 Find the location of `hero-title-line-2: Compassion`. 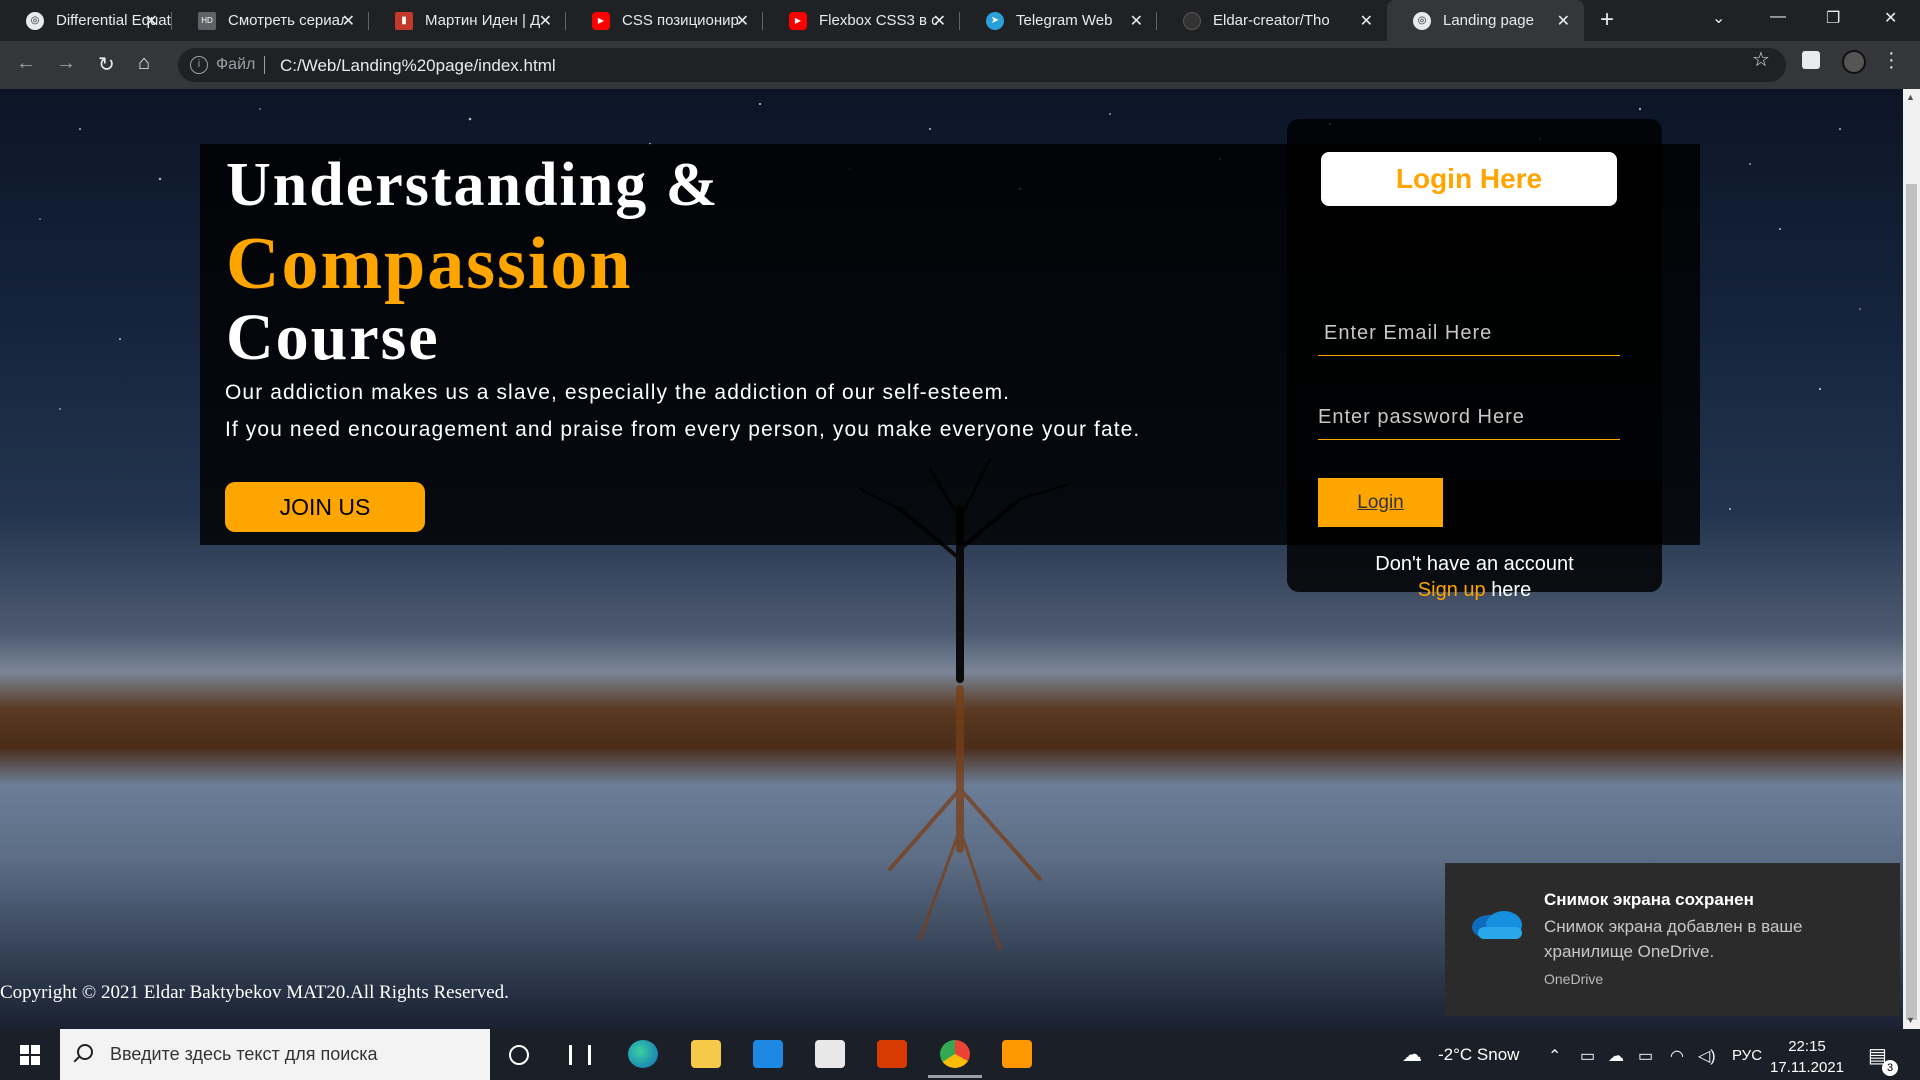

hero-title-line-2: Compassion is located at coordinates (429, 264).